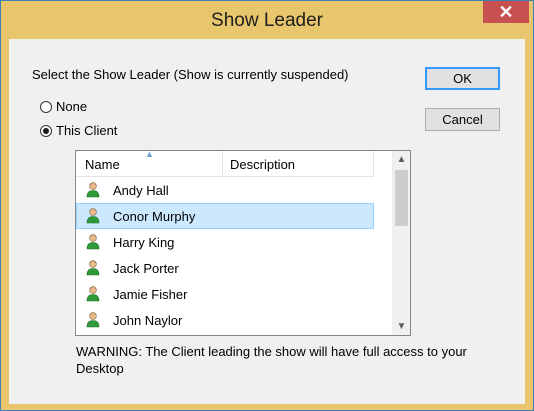 The height and width of the screenshot is (411, 534). Describe the element at coordinates (462, 78) in the screenshot. I see `ok-button: OK` at that location.